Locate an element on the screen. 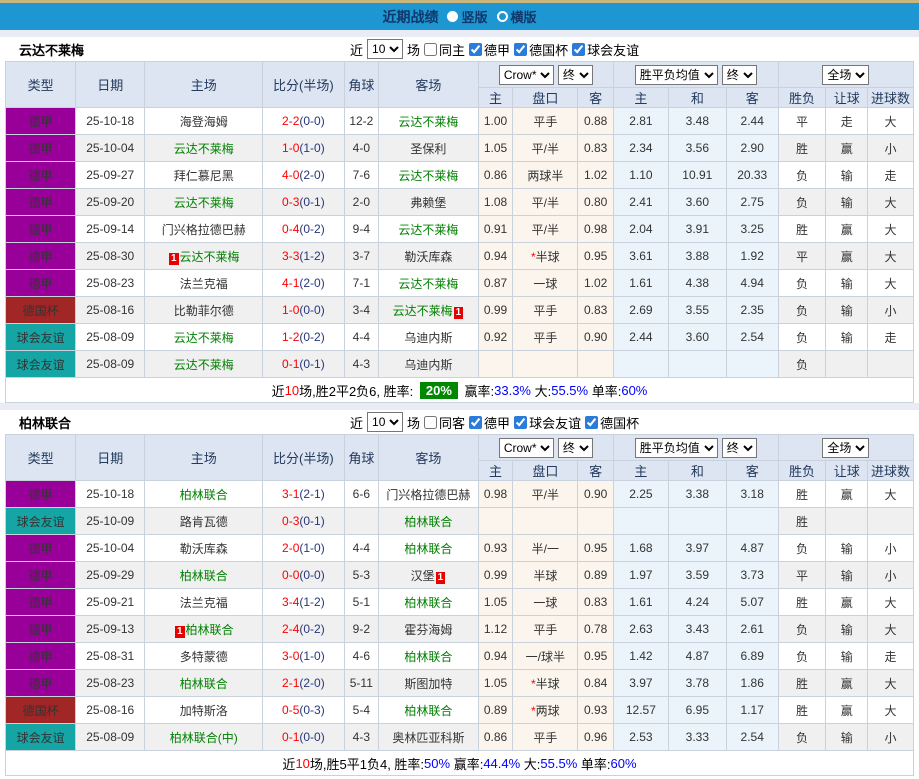 This screenshot has height=779, width=919. odds-cell: 0.94 is located at coordinates (495, 656).